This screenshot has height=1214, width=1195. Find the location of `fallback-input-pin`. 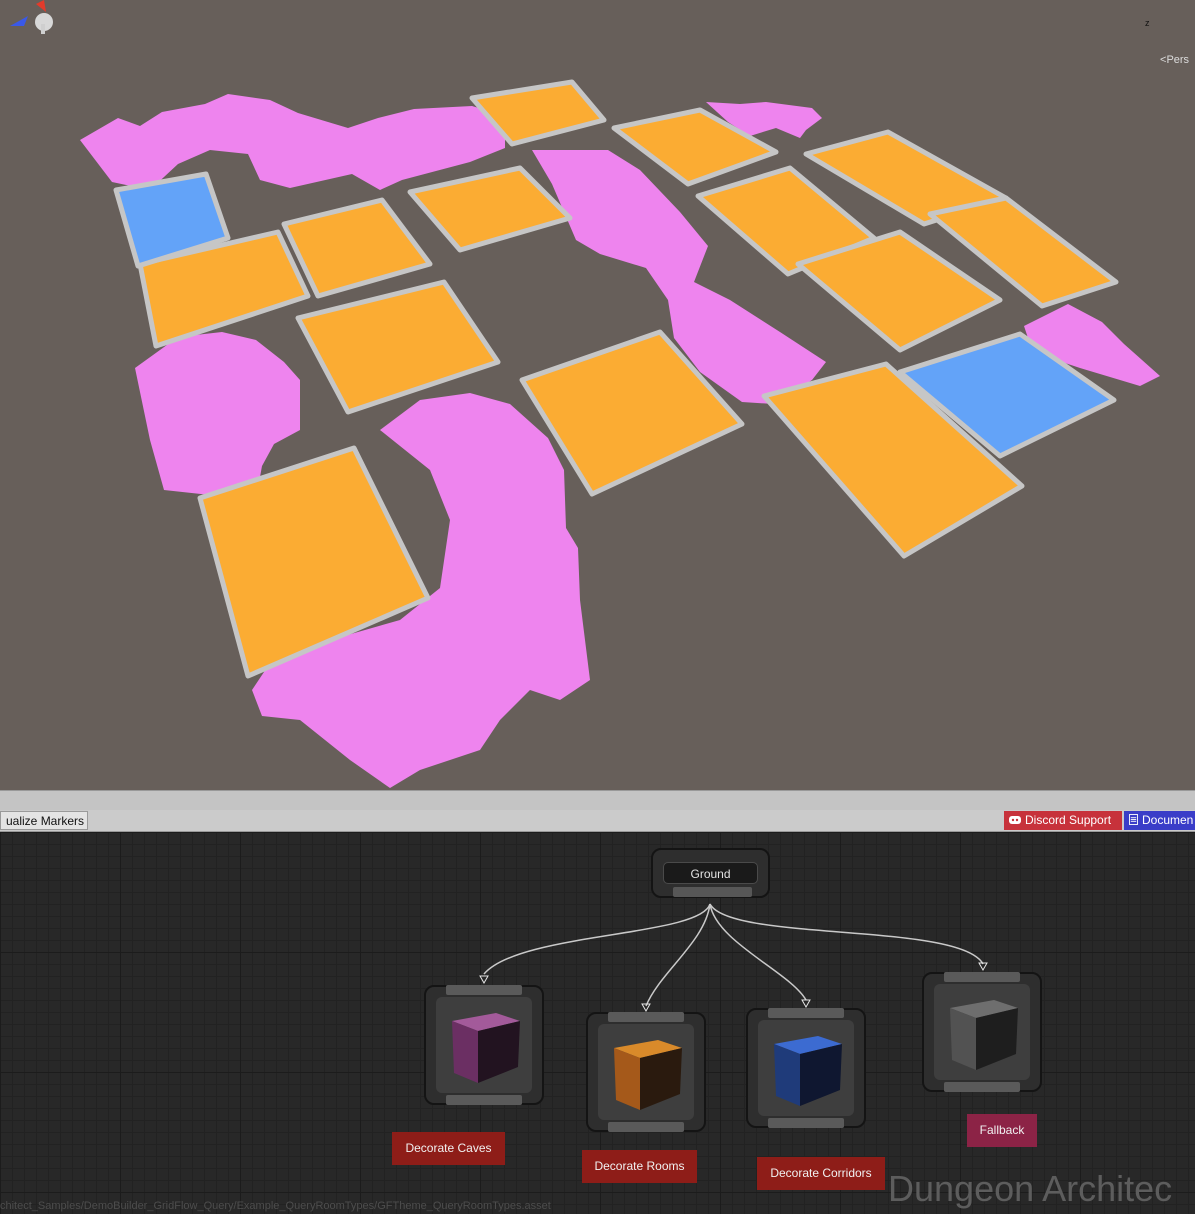

fallback-input-pin is located at coordinates (982, 977).